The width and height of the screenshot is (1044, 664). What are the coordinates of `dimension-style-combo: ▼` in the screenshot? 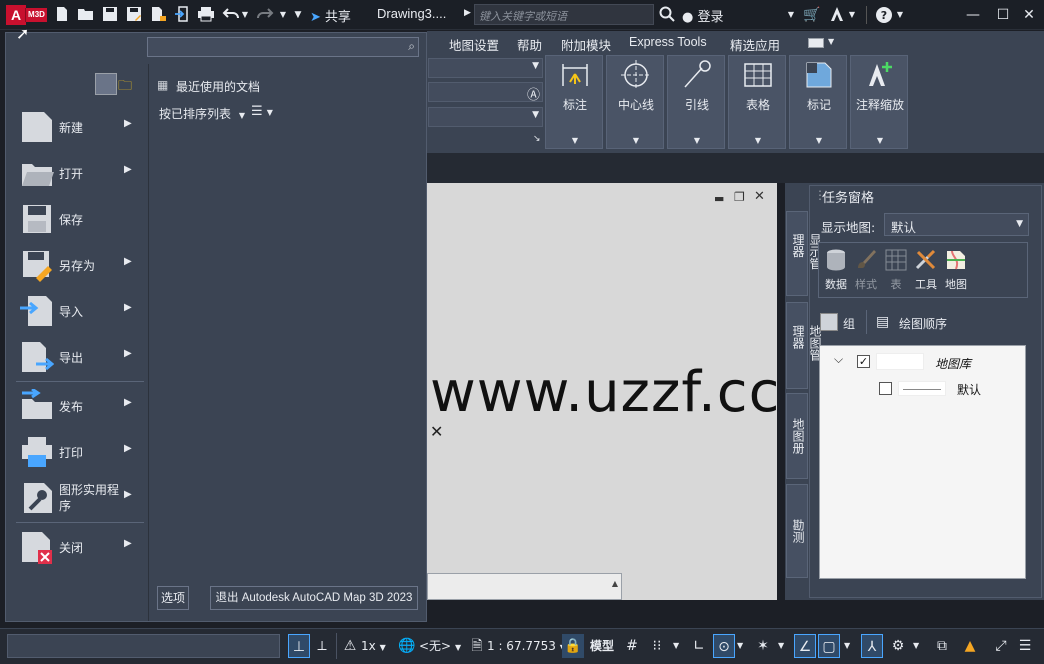 It's located at (485, 117).